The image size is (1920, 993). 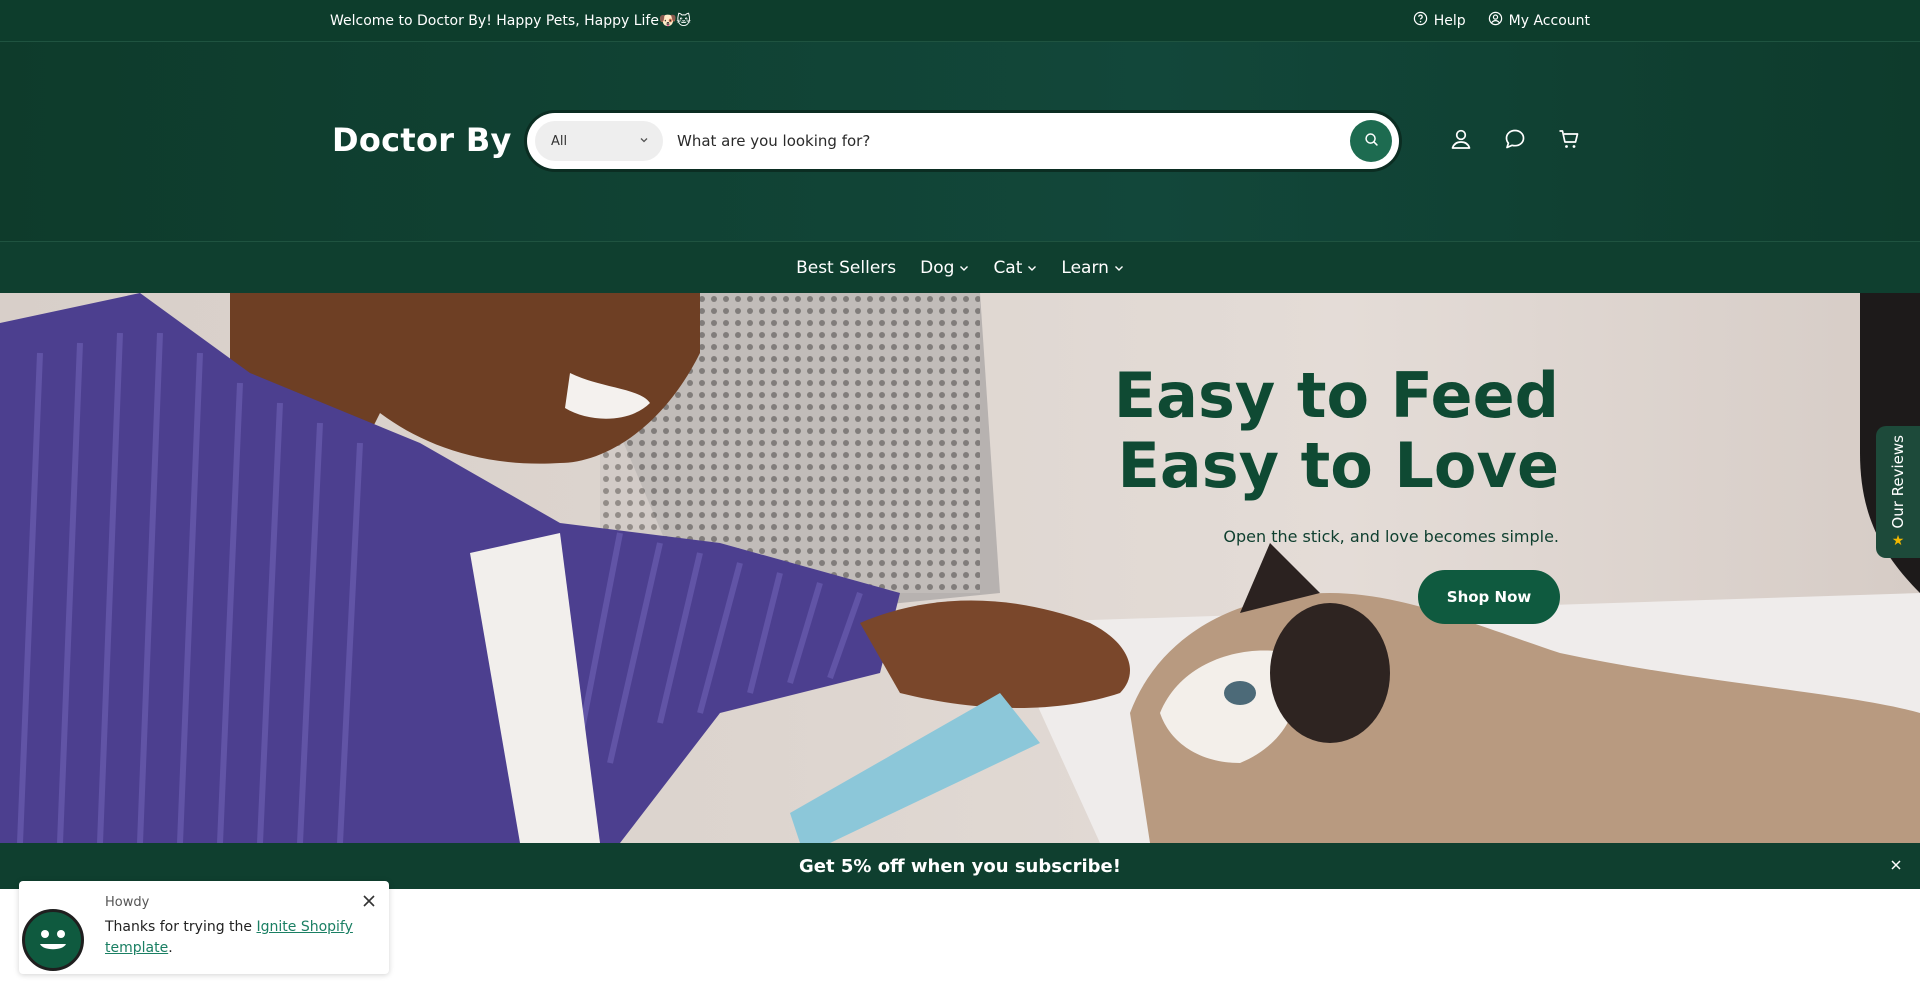 I want to click on my-account-link: My Account, so click(x=1539, y=20).